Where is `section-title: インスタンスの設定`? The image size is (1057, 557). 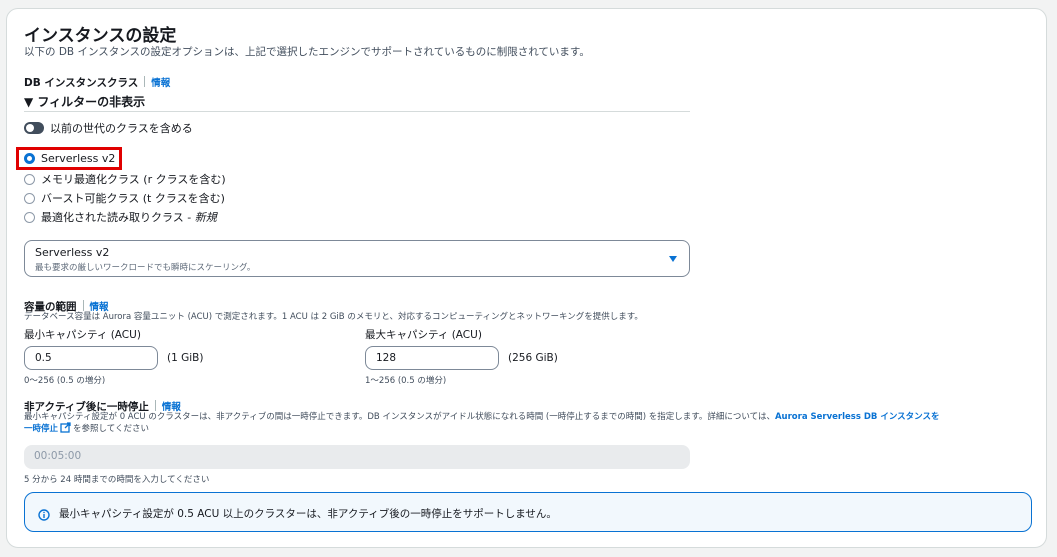
section-title: インスタンスの設定 is located at coordinates (100, 36).